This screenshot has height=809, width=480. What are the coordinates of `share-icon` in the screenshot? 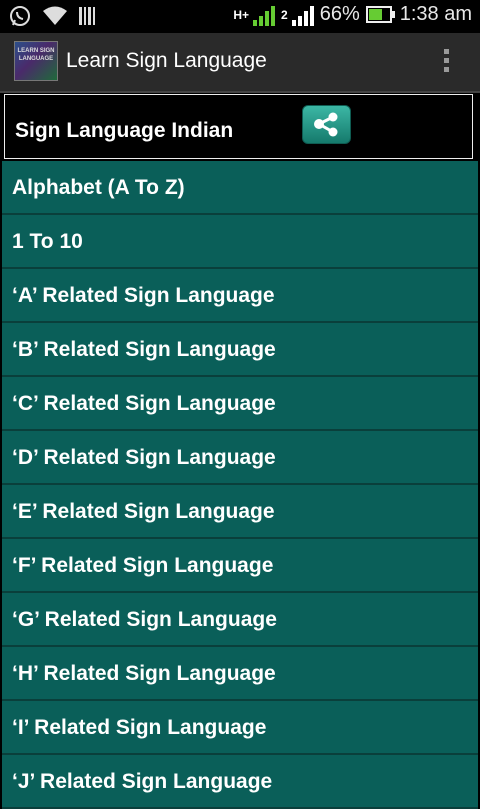 It's located at (326, 124).